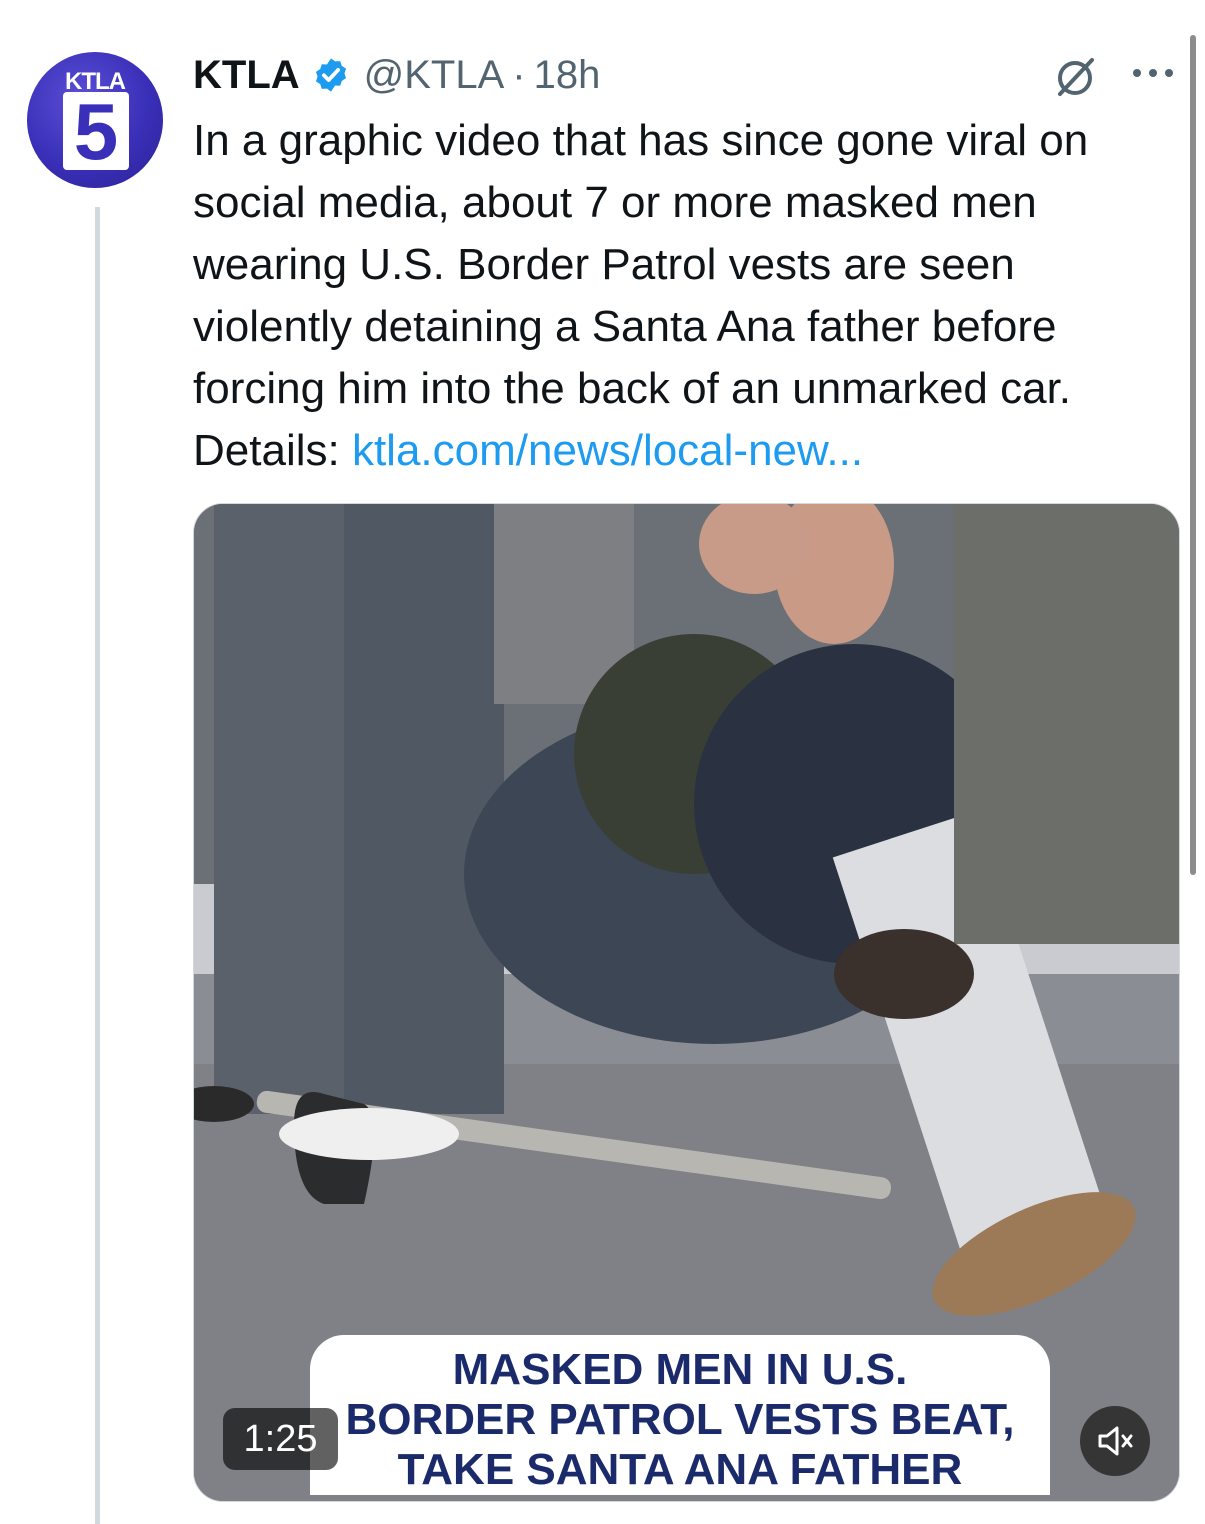  Describe the element at coordinates (96, 132) in the screenshot. I see `avatar-channel-number: 5` at that location.